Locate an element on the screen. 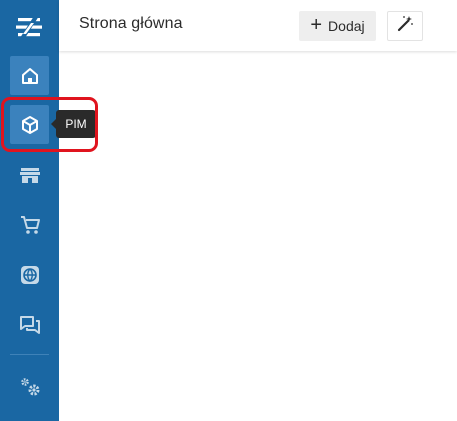  add-button: + Dodaj is located at coordinates (337, 26).